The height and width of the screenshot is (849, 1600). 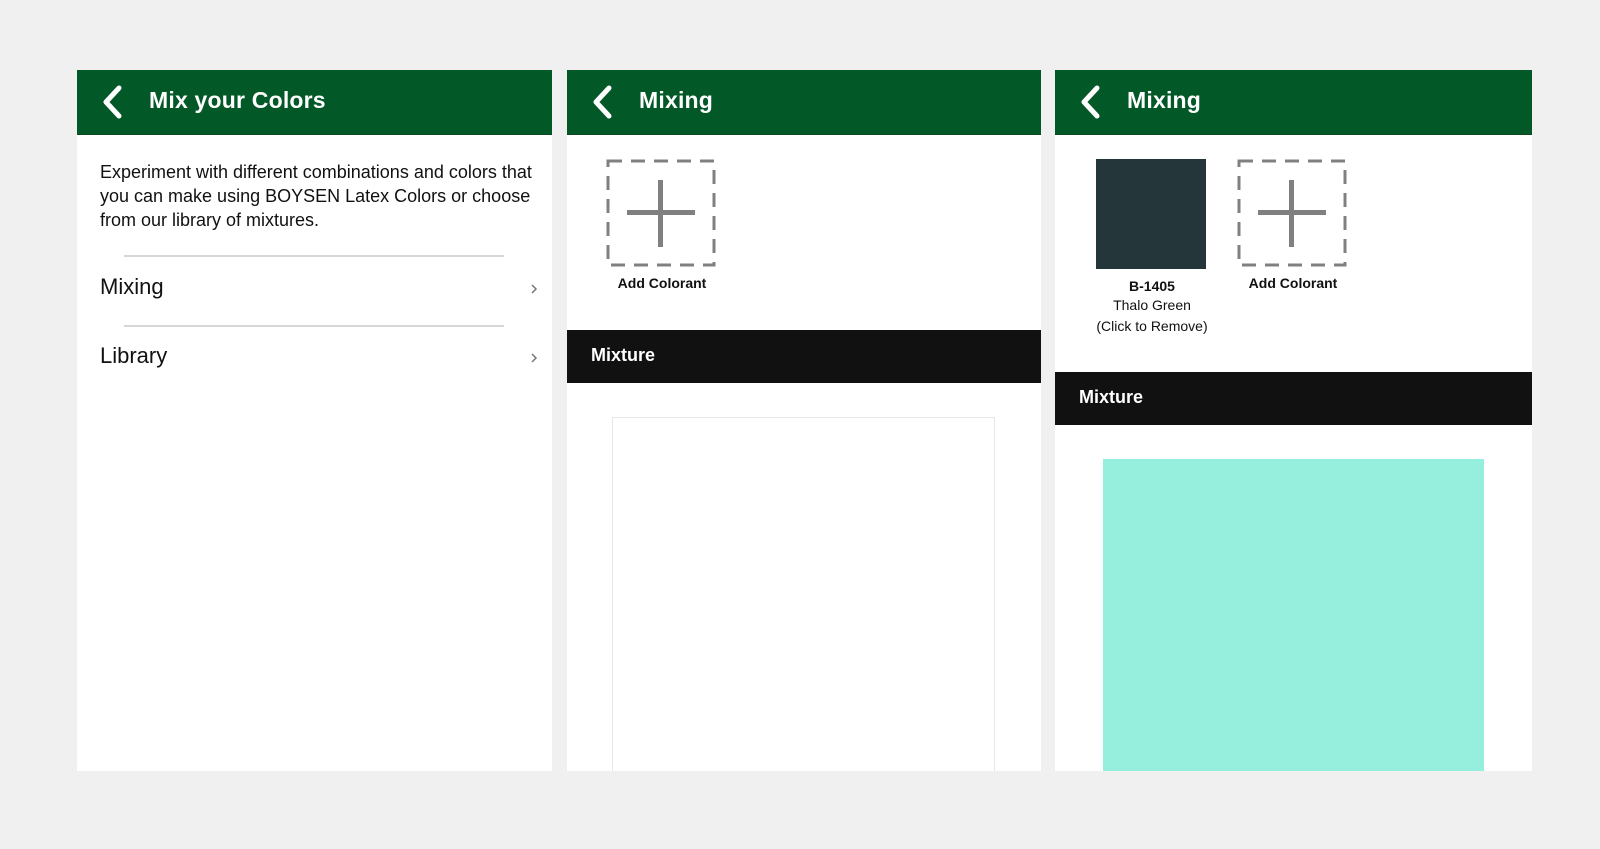 What do you see at coordinates (314, 359) in the screenshot?
I see `menu-item-library: Library` at bounding box center [314, 359].